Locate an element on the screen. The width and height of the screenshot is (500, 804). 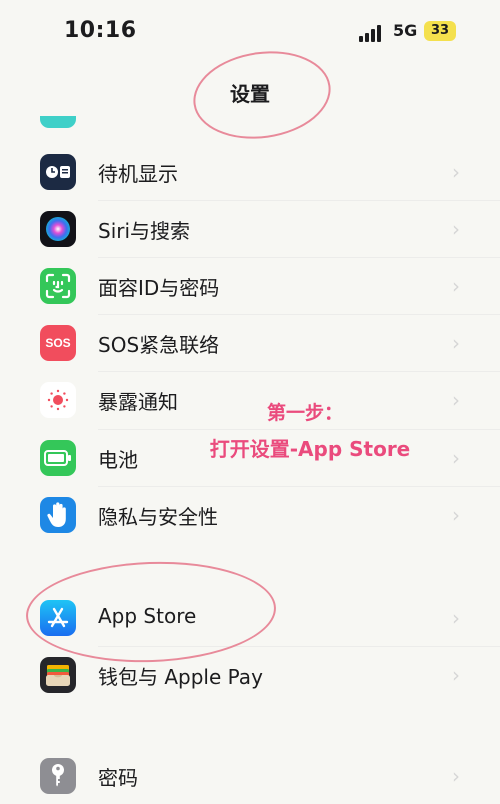
settings-row-standby: 待机显示 › is located at coordinates (250, 172).